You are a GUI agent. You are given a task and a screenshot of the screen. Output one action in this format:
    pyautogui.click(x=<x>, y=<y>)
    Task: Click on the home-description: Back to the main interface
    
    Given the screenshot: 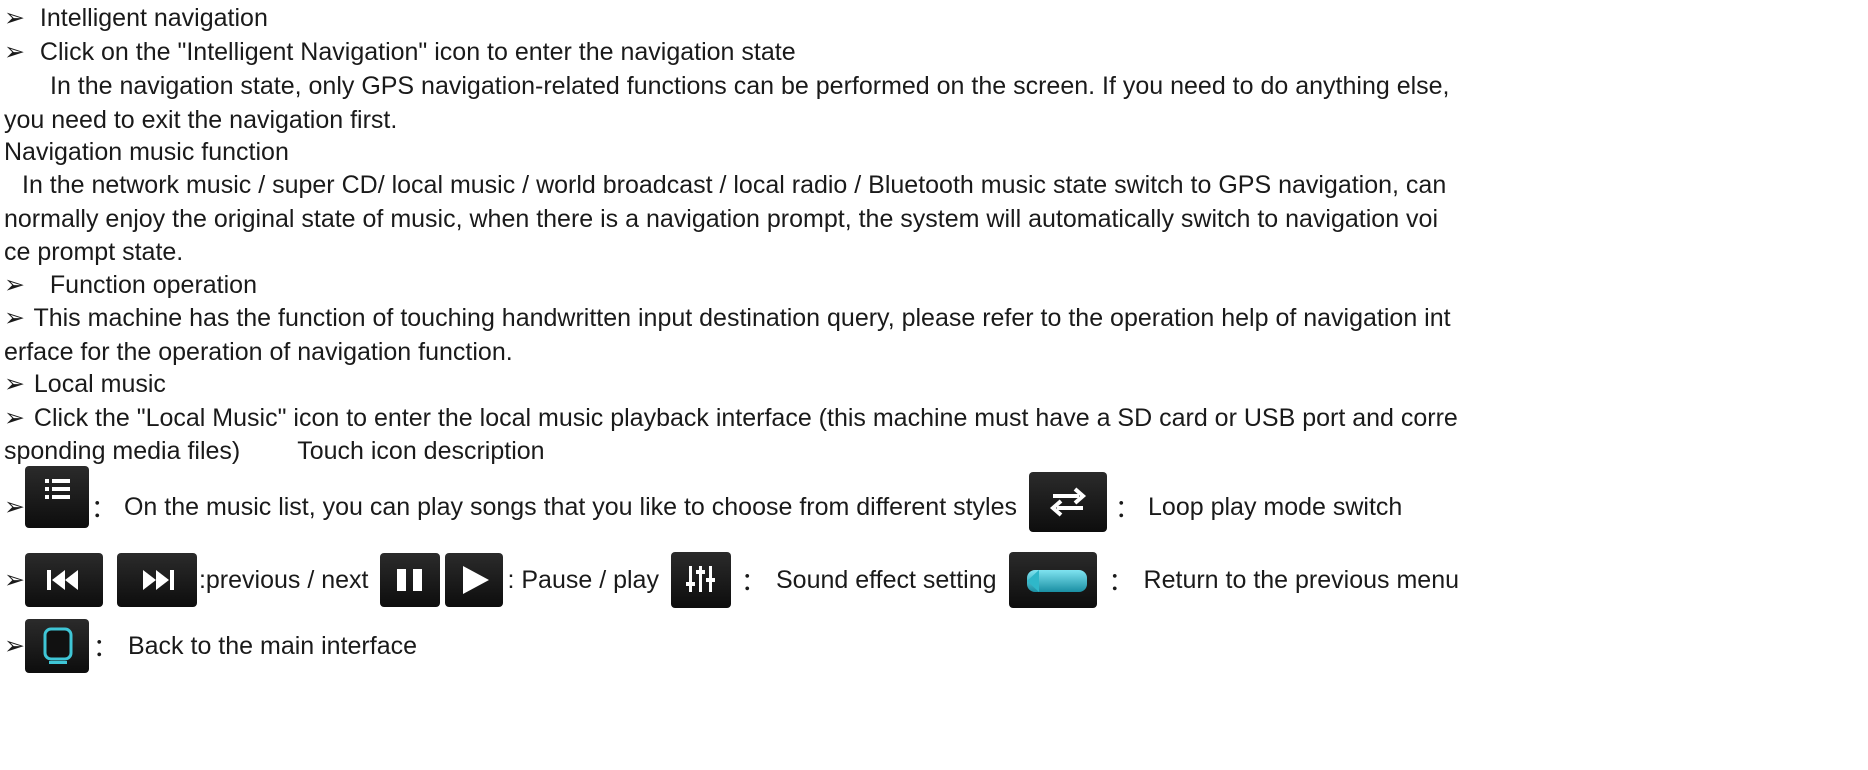 What is the action you would take?
    pyautogui.click(x=272, y=645)
    